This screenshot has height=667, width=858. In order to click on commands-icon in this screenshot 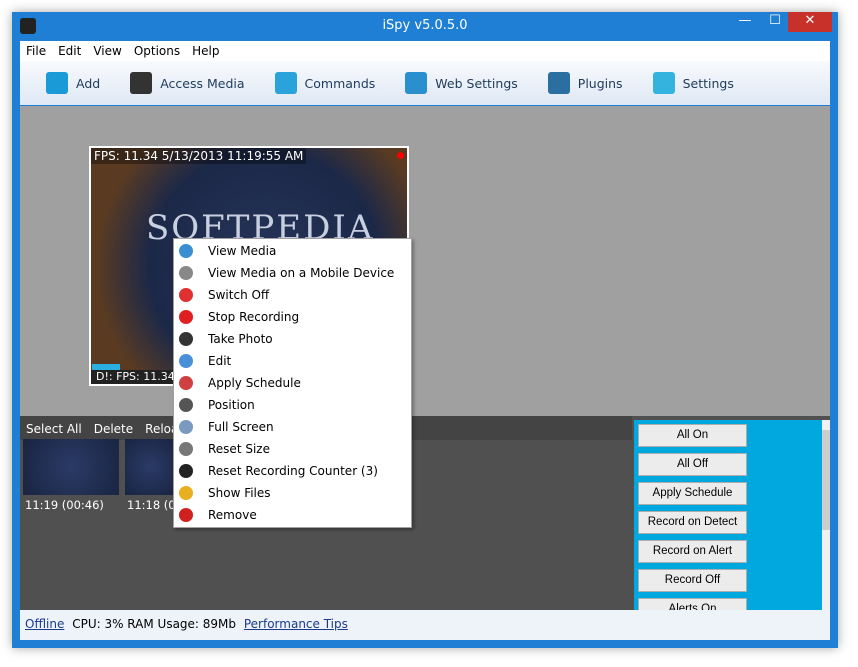, I will do `click(285, 83)`.